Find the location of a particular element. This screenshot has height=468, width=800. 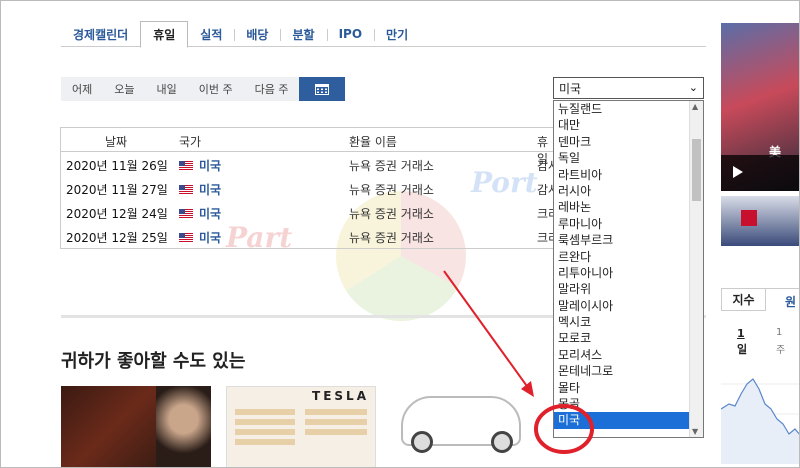

right-sidebar: 美 지수 원 1 일 1 주 is located at coordinates (760, 234).